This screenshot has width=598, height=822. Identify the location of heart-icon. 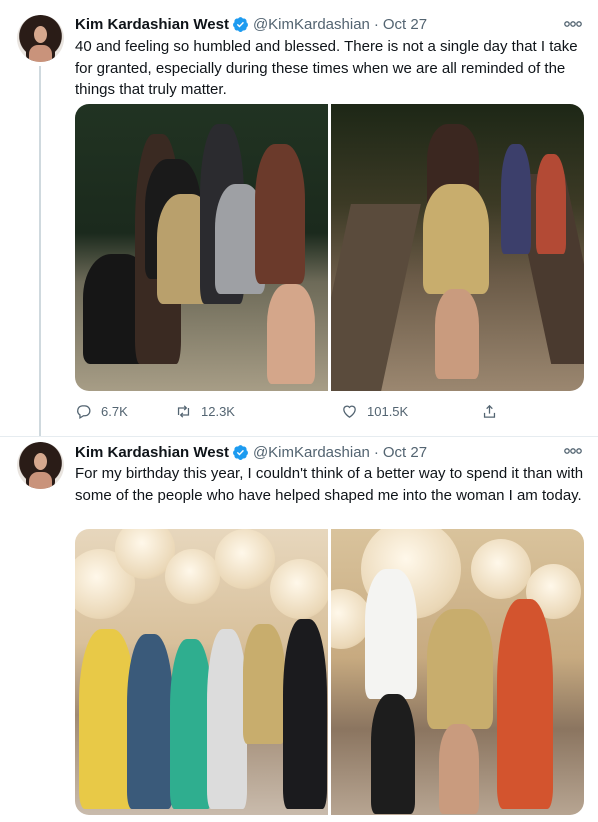
(349, 411).